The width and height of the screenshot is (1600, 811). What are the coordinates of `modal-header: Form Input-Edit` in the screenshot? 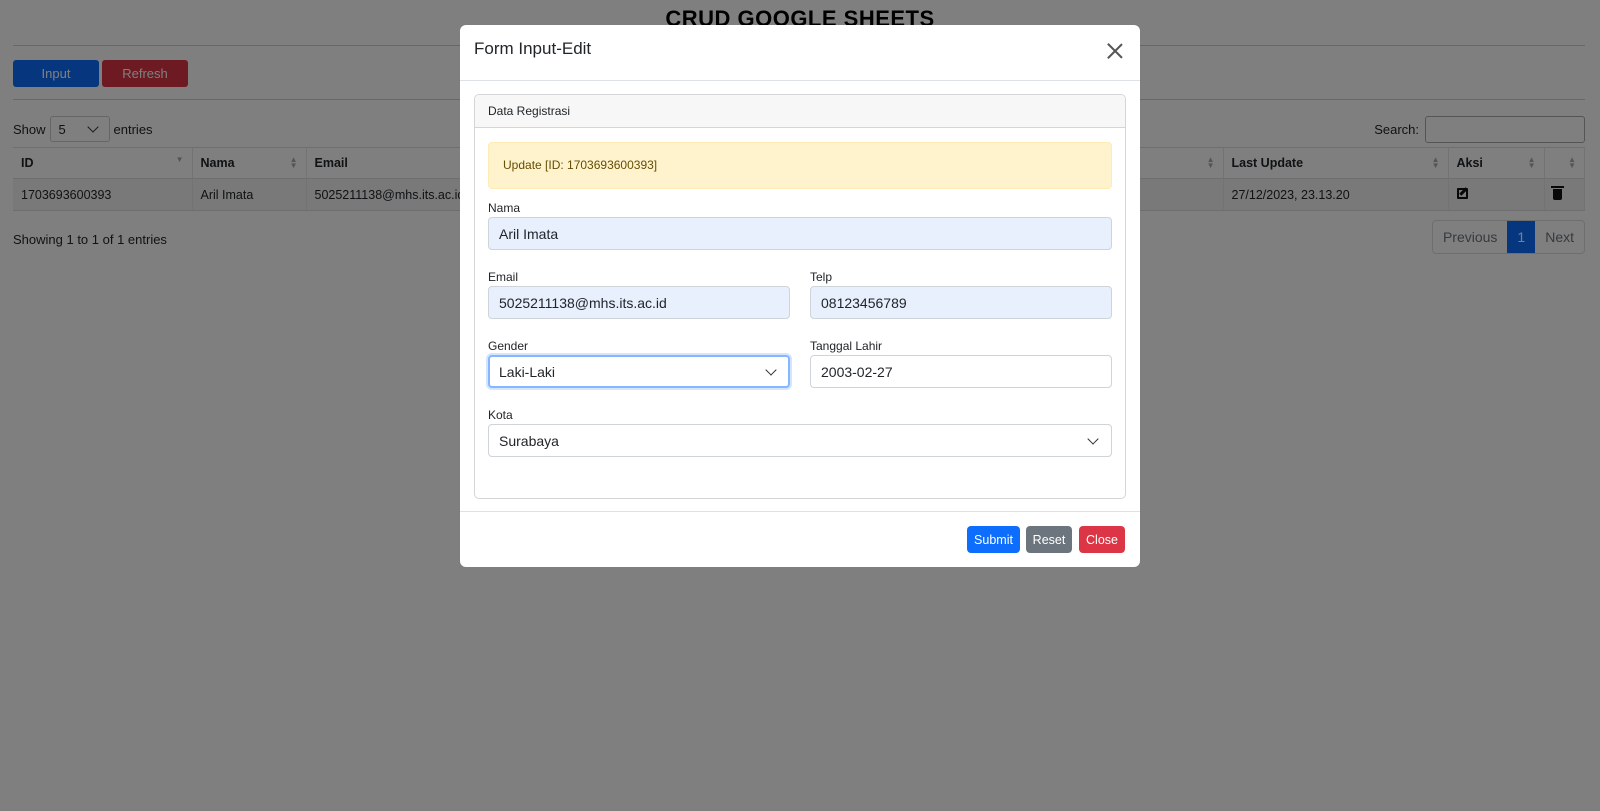 It's located at (800, 53).